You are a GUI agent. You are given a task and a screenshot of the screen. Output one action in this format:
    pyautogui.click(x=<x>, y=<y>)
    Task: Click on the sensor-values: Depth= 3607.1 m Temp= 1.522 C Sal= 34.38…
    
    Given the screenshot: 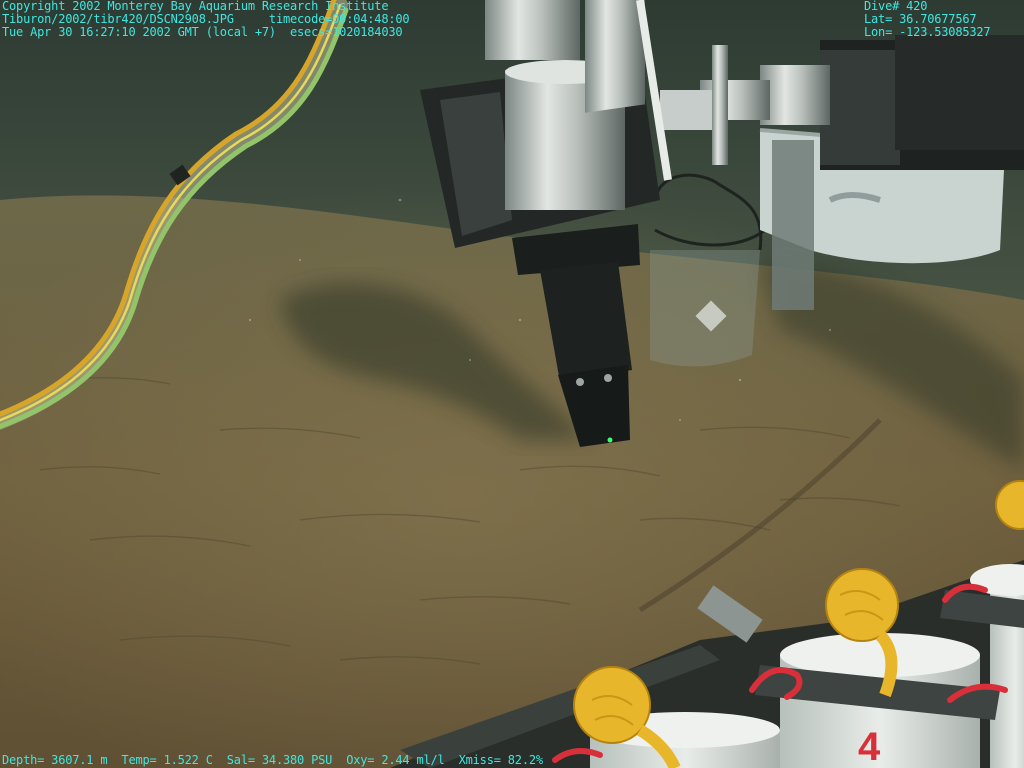 What is the action you would take?
    pyautogui.click(x=272, y=760)
    